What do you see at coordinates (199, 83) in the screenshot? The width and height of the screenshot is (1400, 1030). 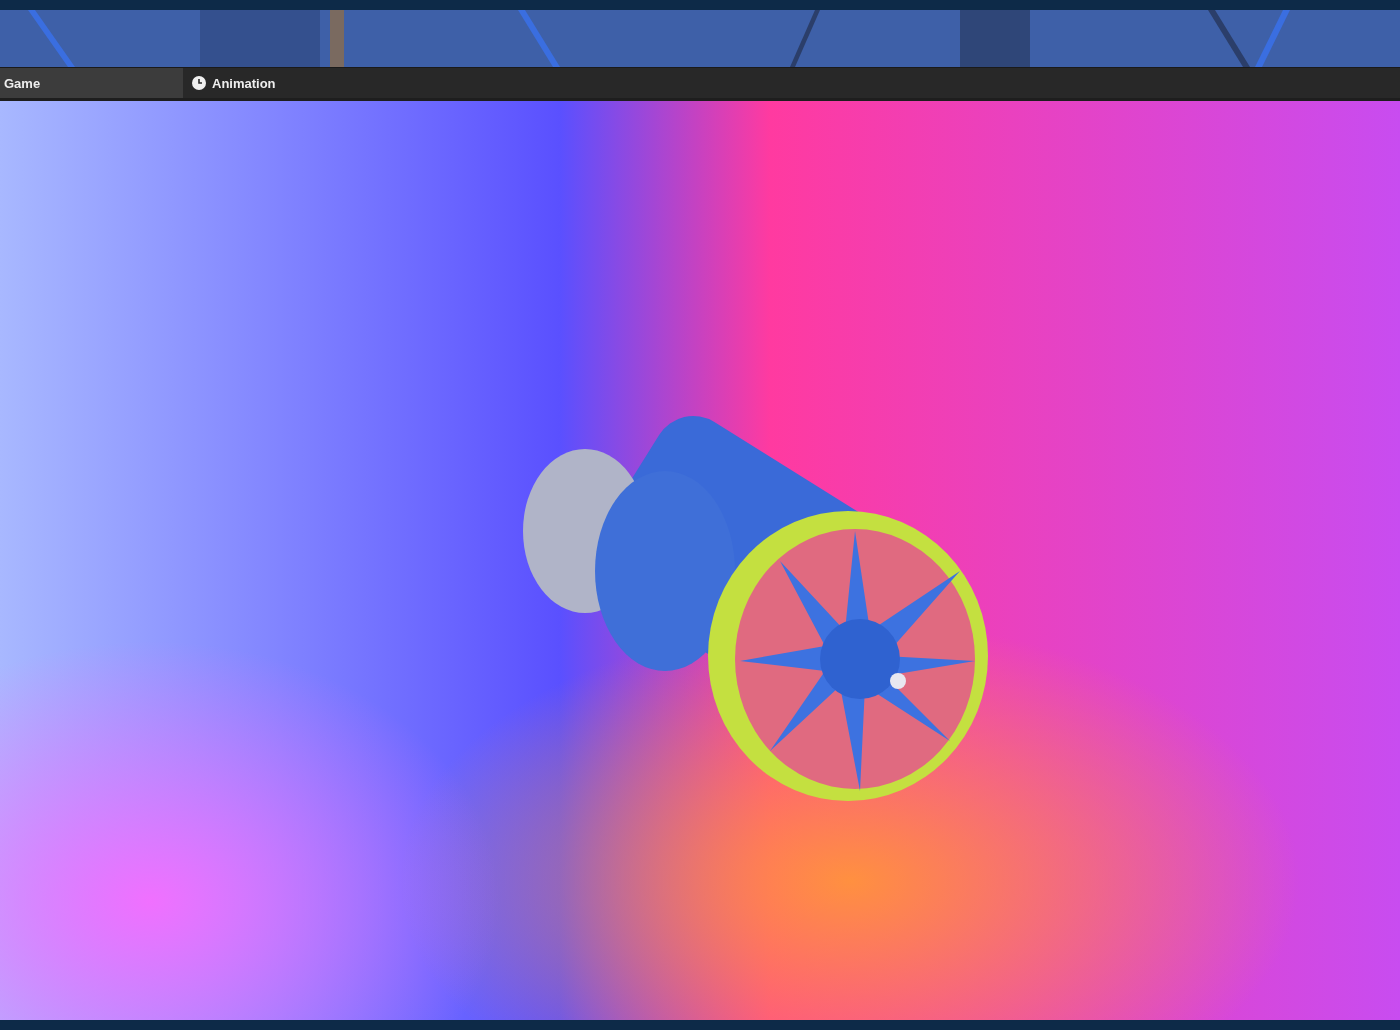 I see `clock-icon` at bounding box center [199, 83].